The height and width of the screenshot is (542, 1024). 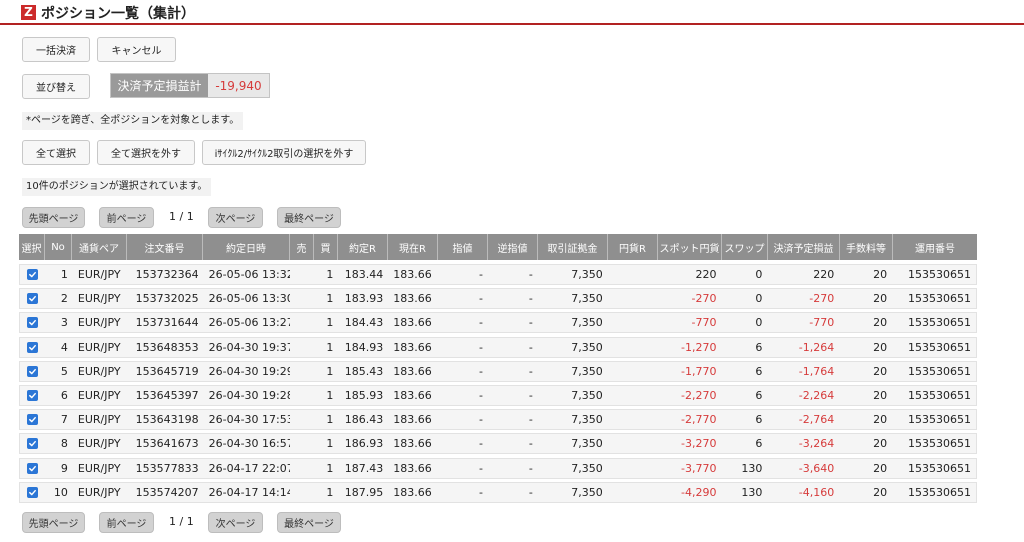 I want to click on cell-rate: 185.43, so click(x=364, y=371).